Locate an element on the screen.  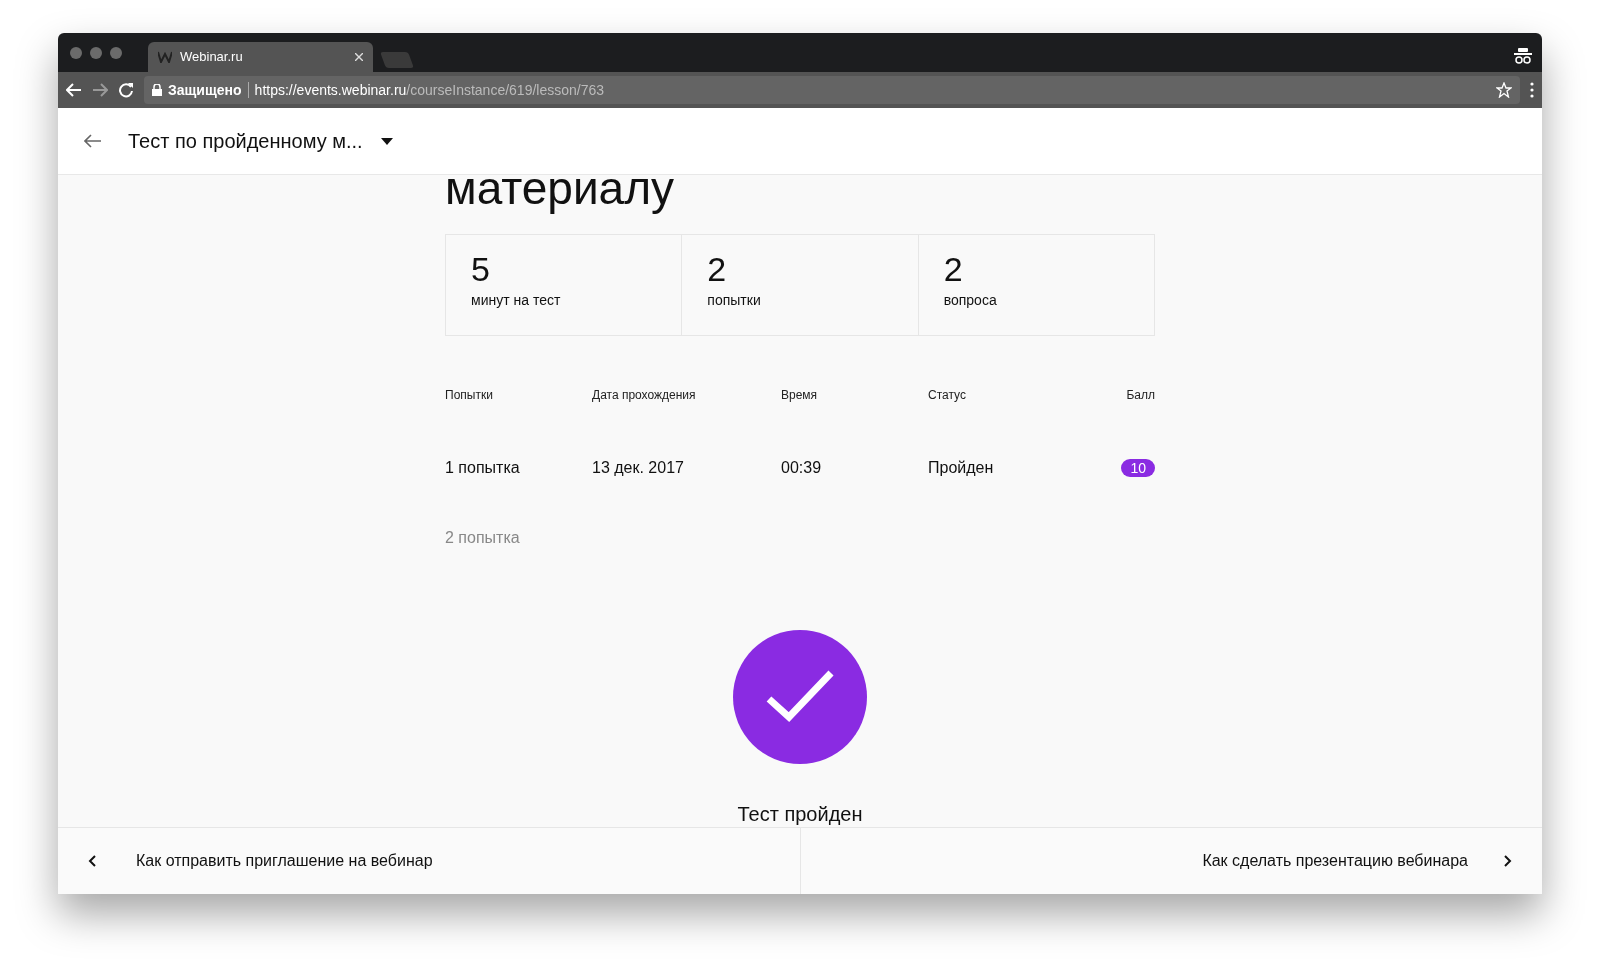
table-cell: 2 попытка is located at coordinates (482, 538).